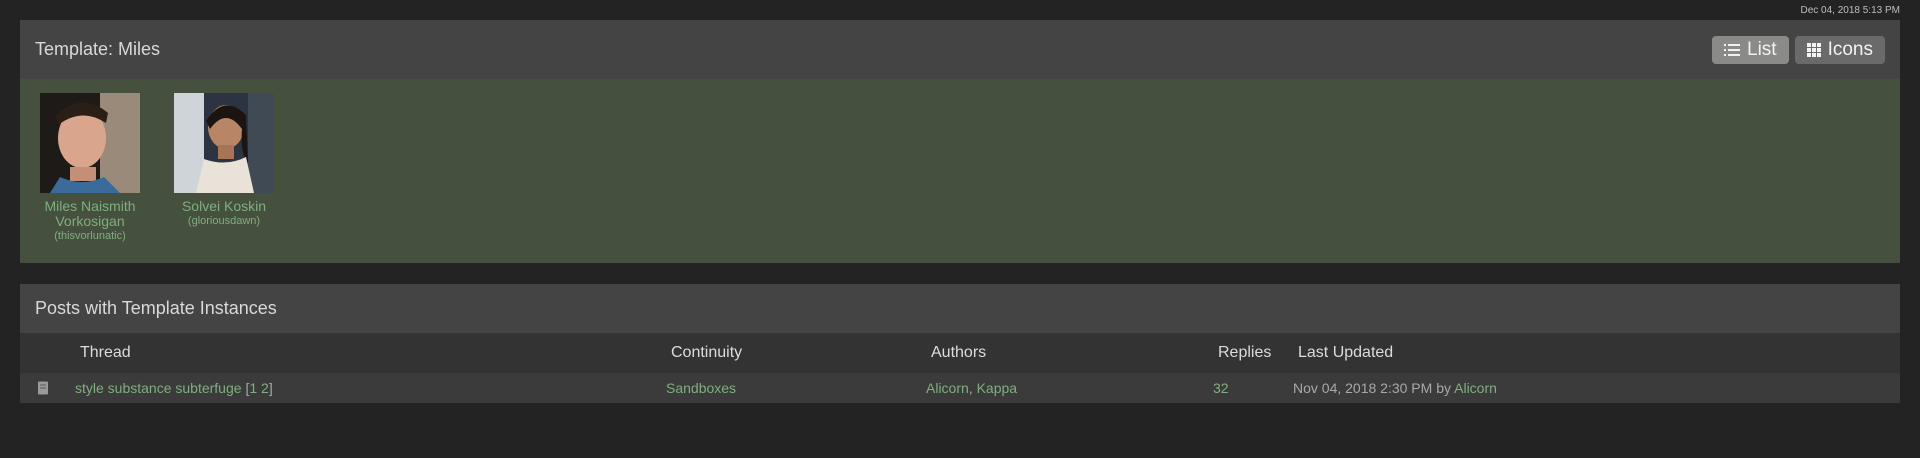 The width and height of the screenshot is (1920, 458). I want to click on updated-by-link: Alicorn, so click(1475, 388).